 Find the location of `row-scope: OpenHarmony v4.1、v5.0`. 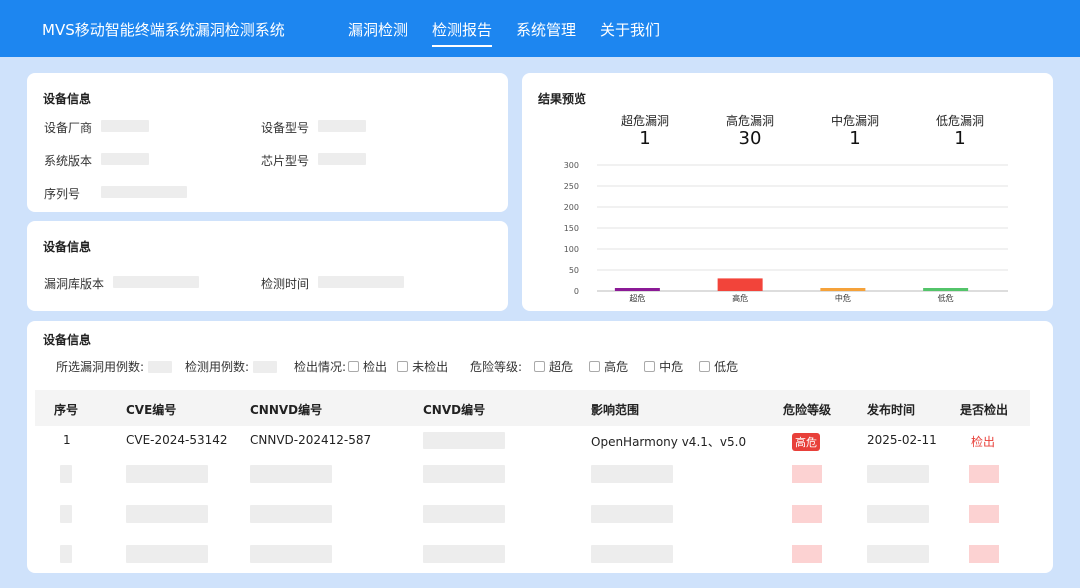

row-scope: OpenHarmony v4.1、v5.0 is located at coordinates (669, 442).